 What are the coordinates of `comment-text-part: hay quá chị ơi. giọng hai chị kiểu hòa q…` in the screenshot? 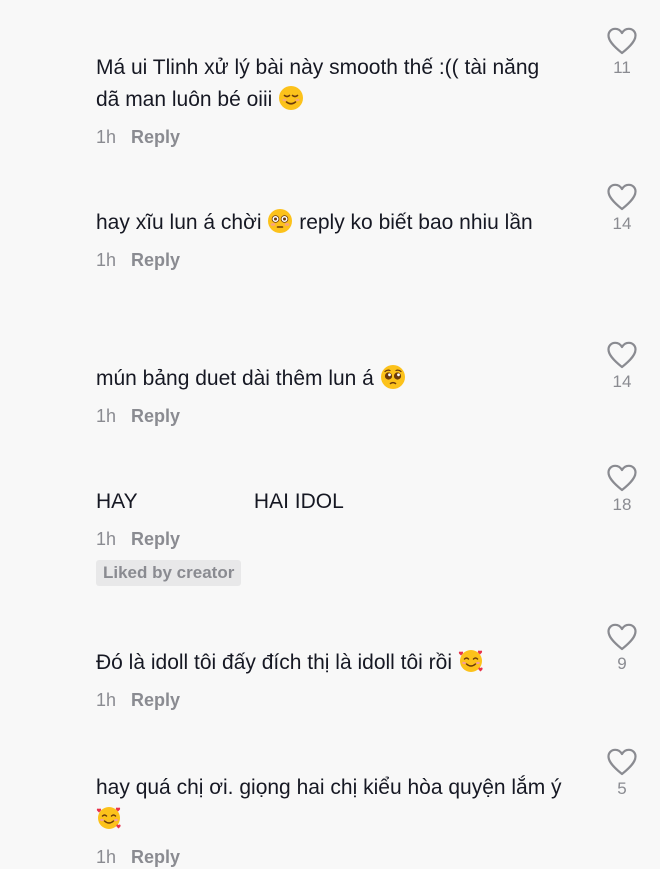 It's located at (329, 787).